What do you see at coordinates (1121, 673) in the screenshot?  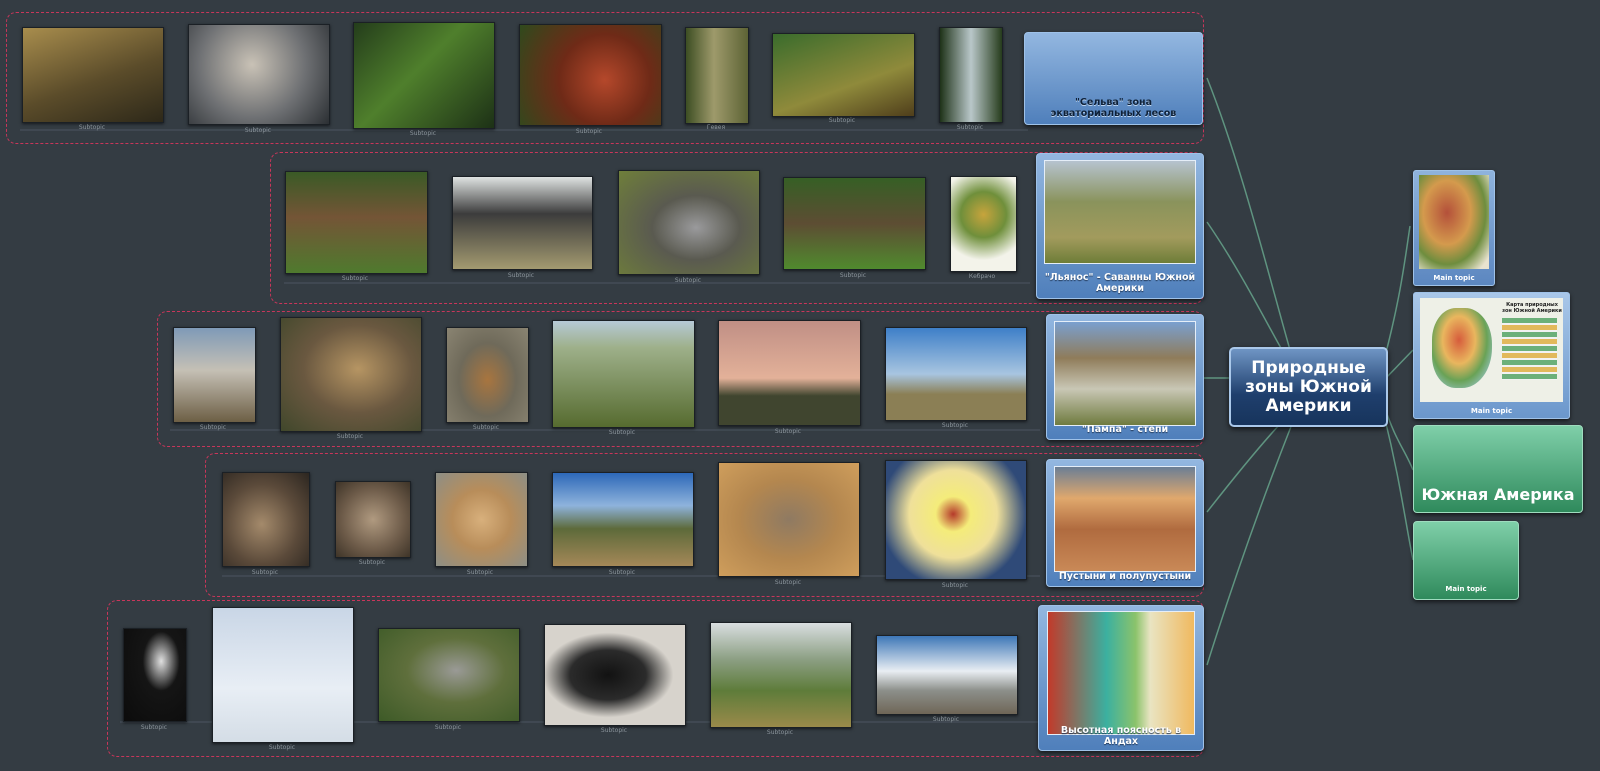 I see `altitude-zones-diagram` at bounding box center [1121, 673].